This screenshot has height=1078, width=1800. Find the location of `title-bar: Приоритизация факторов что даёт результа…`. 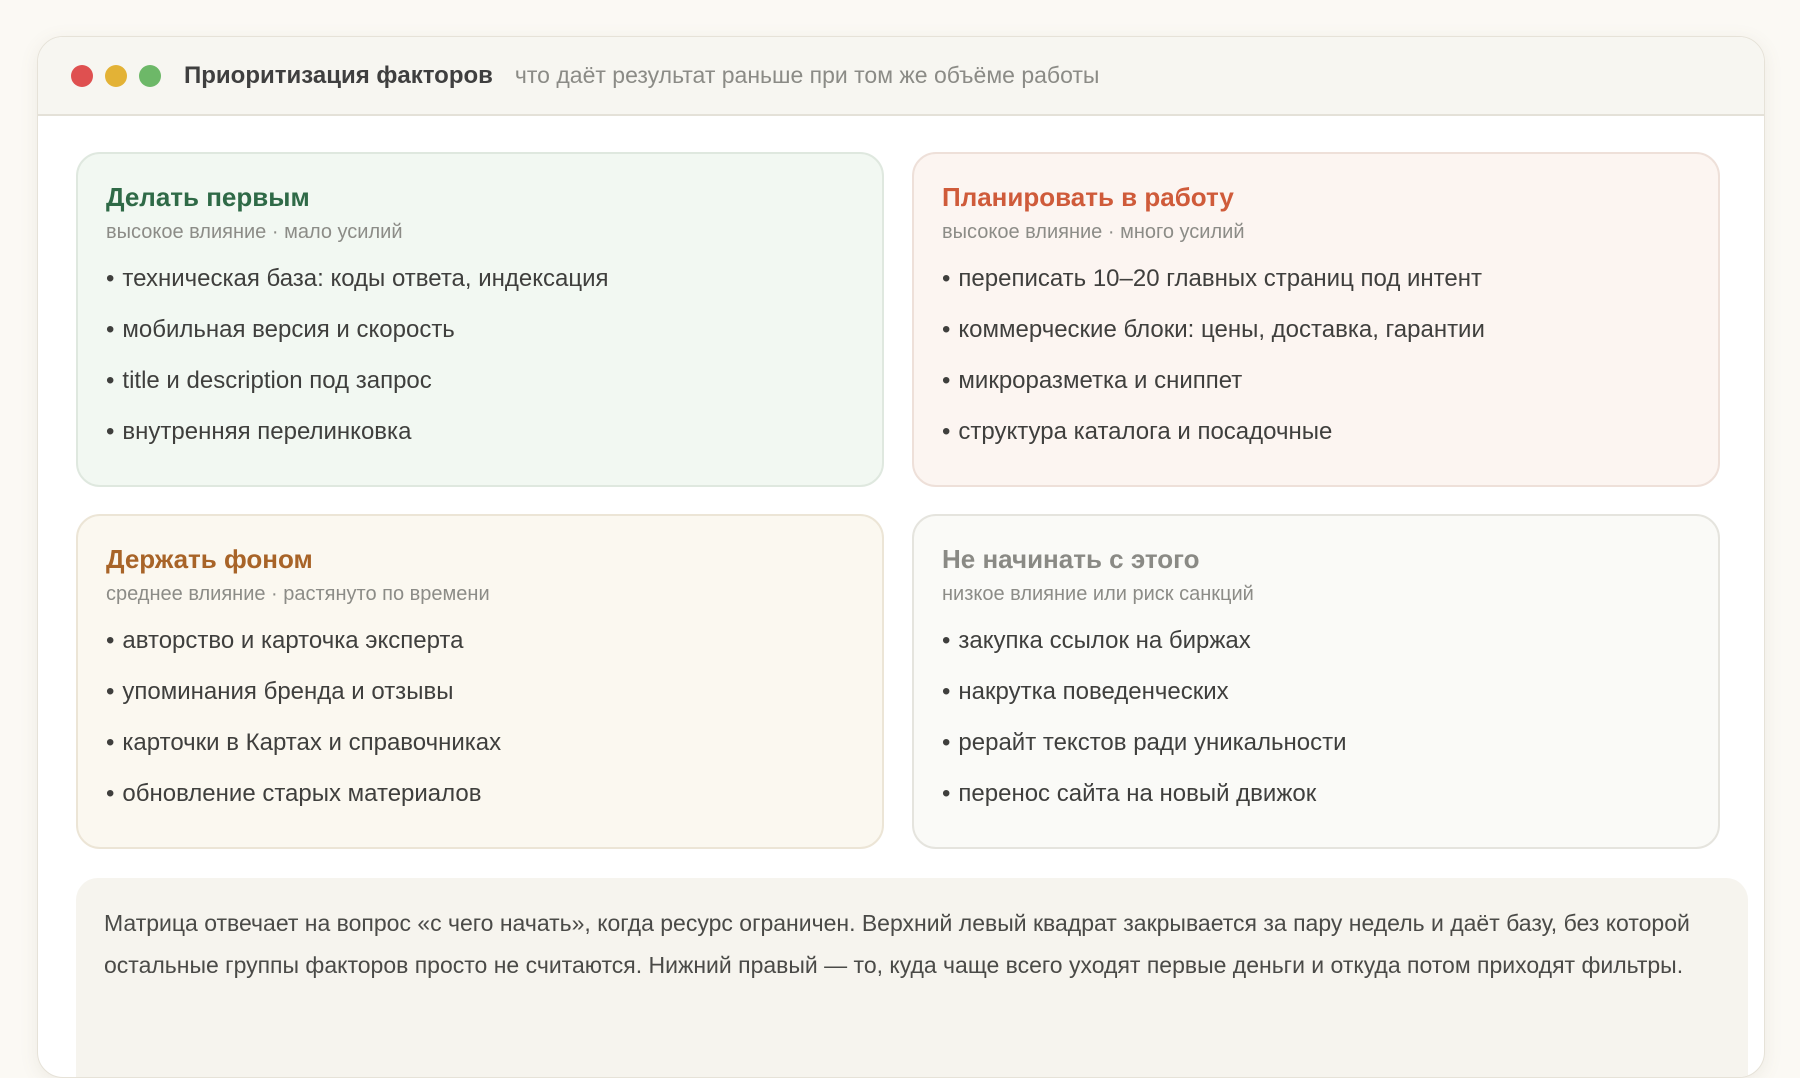

title-bar: Приоритизация факторов что даёт результа… is located at coordinates (901, 76).